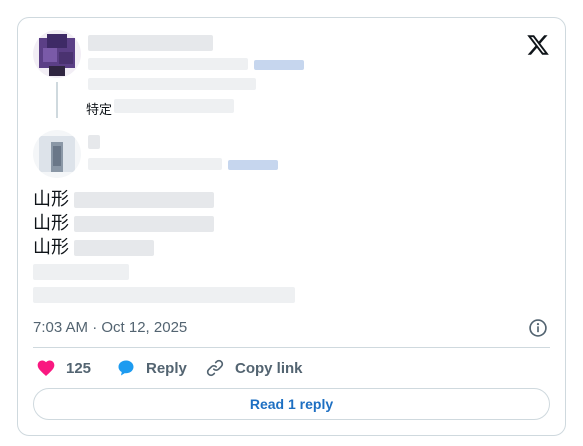  What do you see at coordinates (538, 45) in the screenshot?
I see `x-logo-icon` at bounding box center [538, 45].